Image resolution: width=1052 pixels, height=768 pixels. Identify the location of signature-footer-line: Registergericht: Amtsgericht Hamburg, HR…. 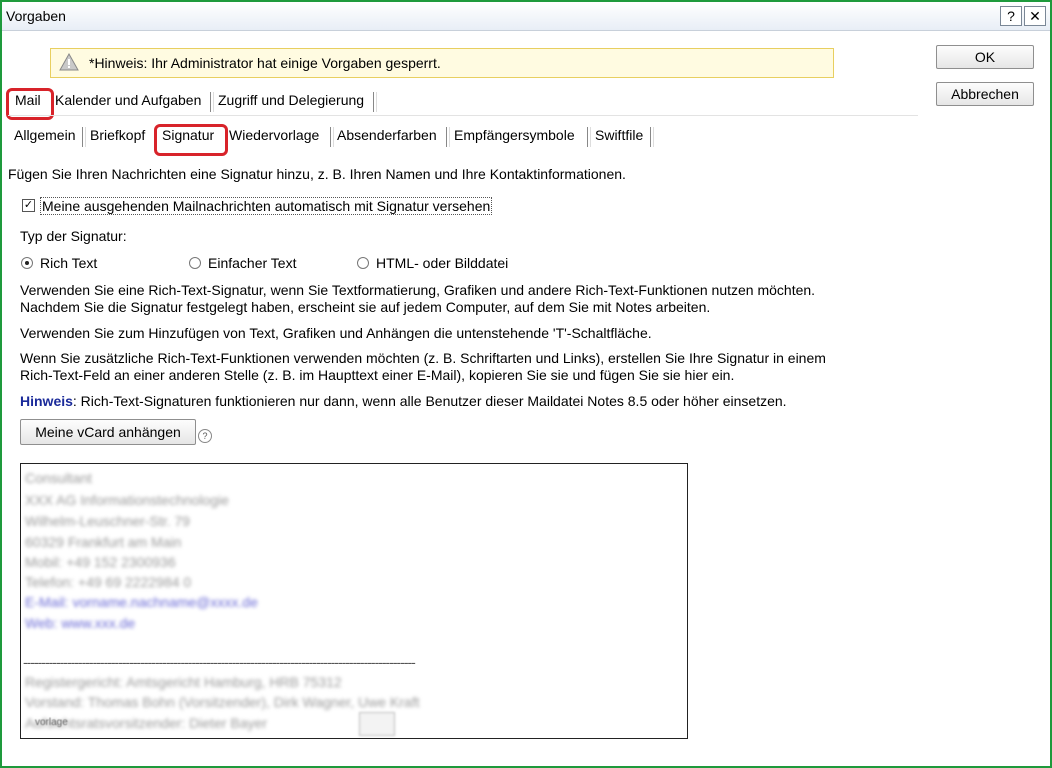
(183, 682).